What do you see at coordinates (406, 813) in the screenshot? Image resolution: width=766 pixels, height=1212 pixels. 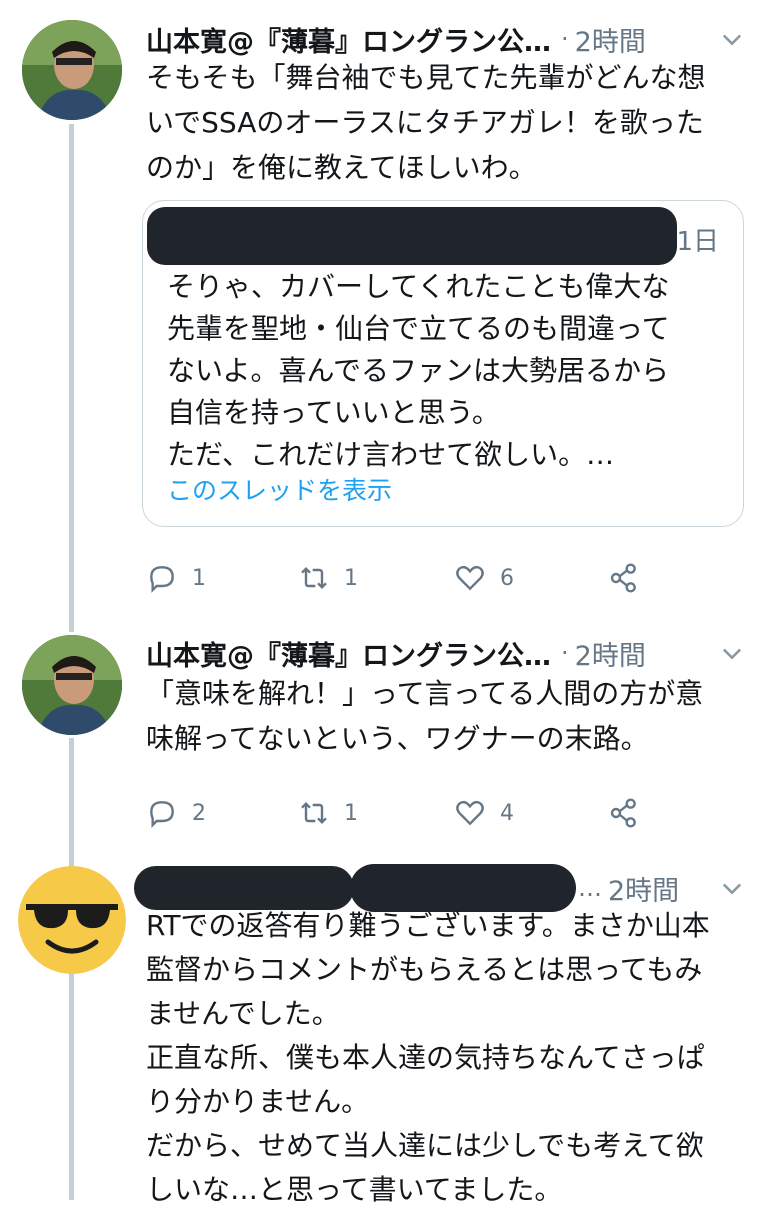 I see `tweet-actions: 2 1 4` at bounding box center [406, 813].